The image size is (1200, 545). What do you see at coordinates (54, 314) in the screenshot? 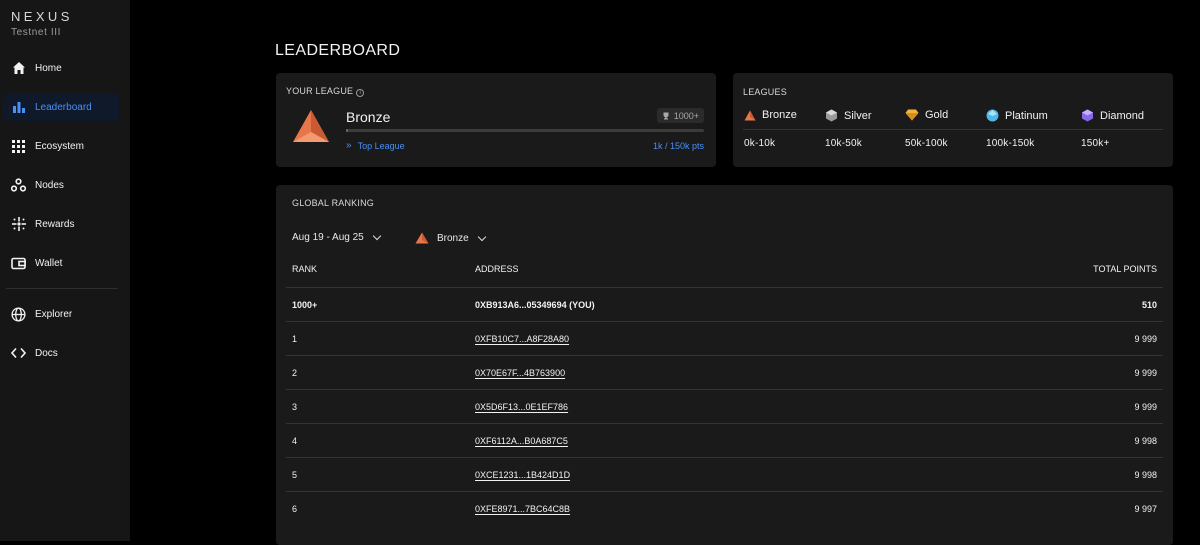
I see `sidebar-item-label: Explorer` at bounding box center [54, 314].